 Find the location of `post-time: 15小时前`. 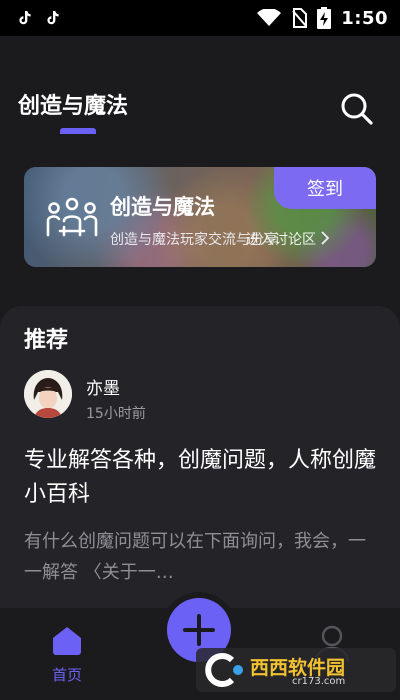

post-time: 15小时前 is located at coordinates (116, 414).